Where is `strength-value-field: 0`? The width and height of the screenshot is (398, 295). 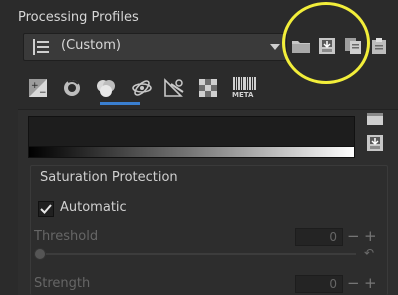 strength-value-field: 0 is located at coordinates (319, 284).